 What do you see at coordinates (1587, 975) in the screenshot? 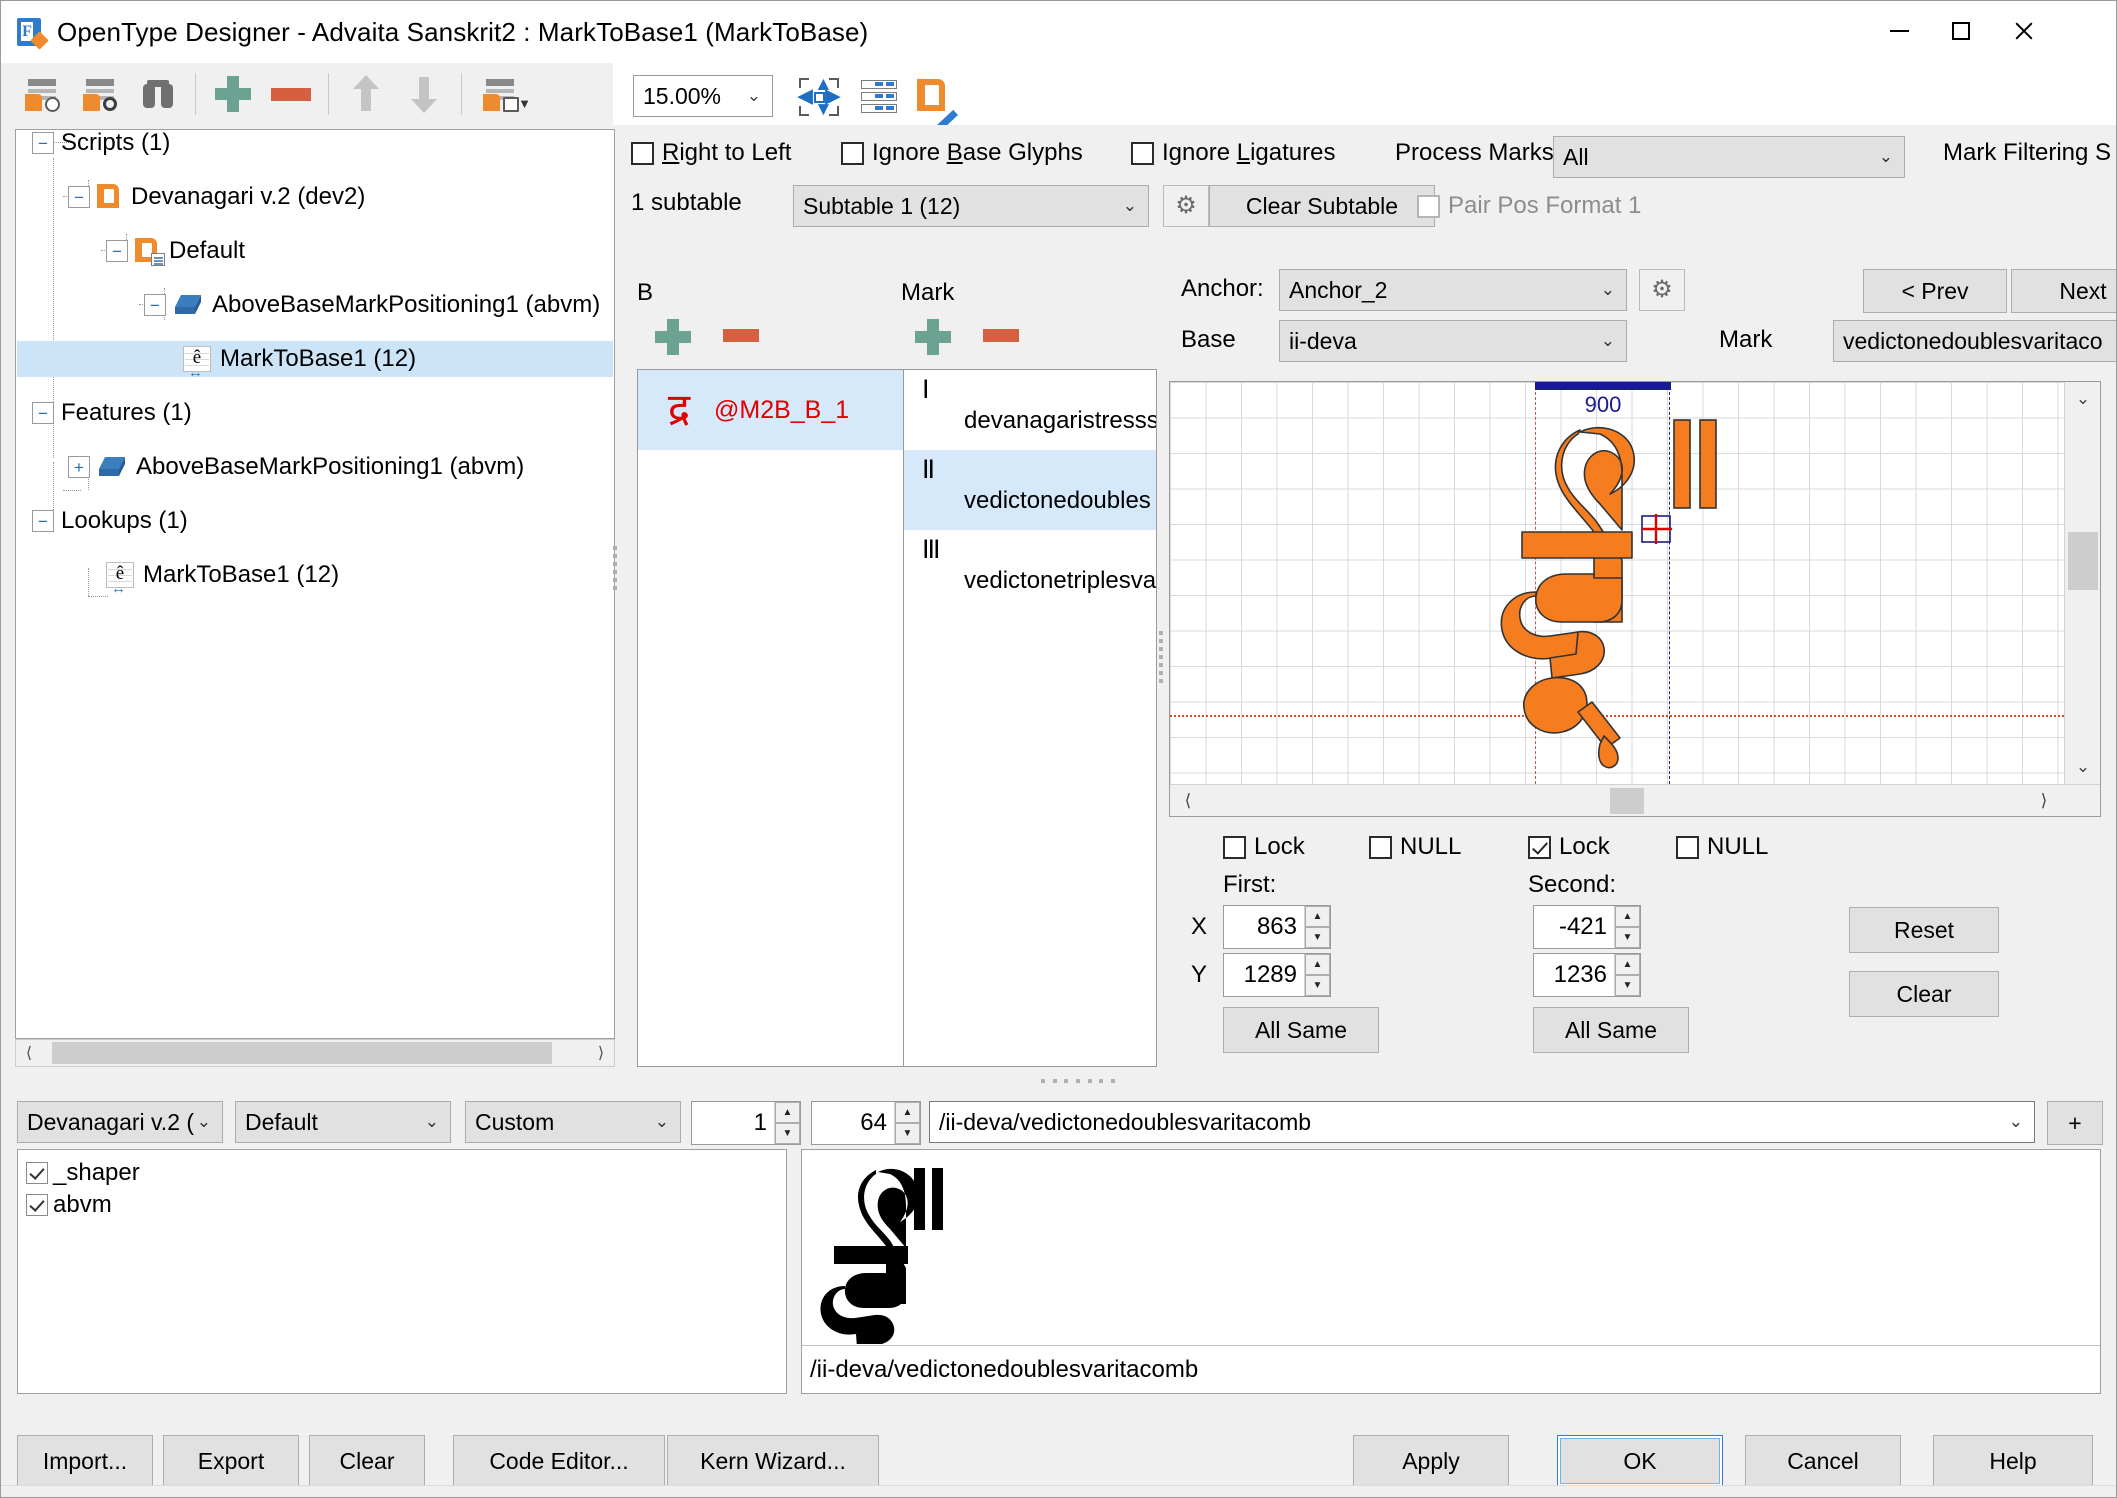
I see `second-y-spinner: 1236 ▲ ▼` at bounding box center [1587, 975].